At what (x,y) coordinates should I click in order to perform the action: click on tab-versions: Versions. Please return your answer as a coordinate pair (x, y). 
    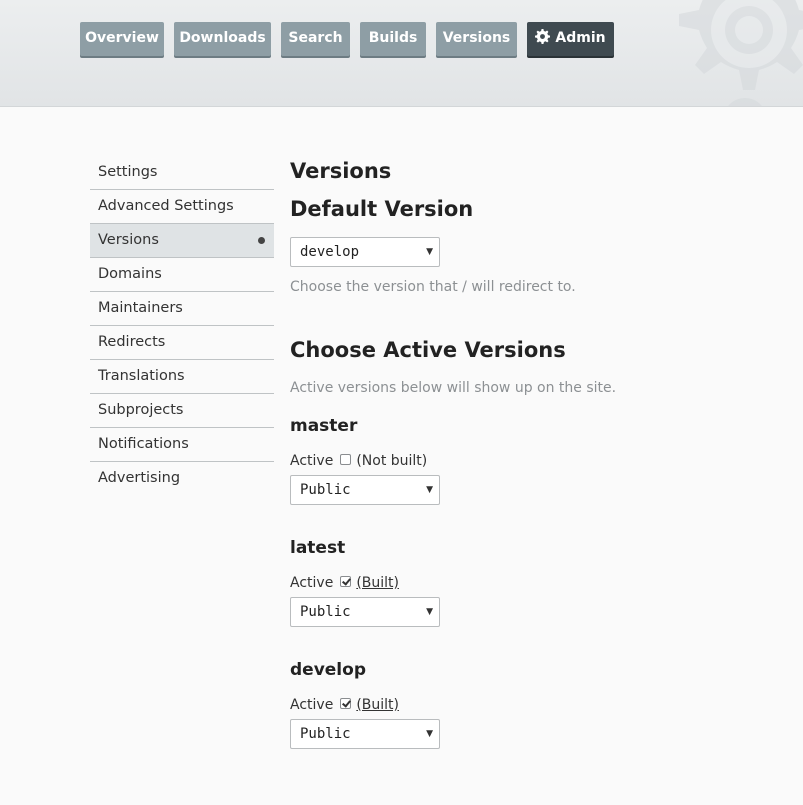
    Looking at the image, I should click on (476, 39).